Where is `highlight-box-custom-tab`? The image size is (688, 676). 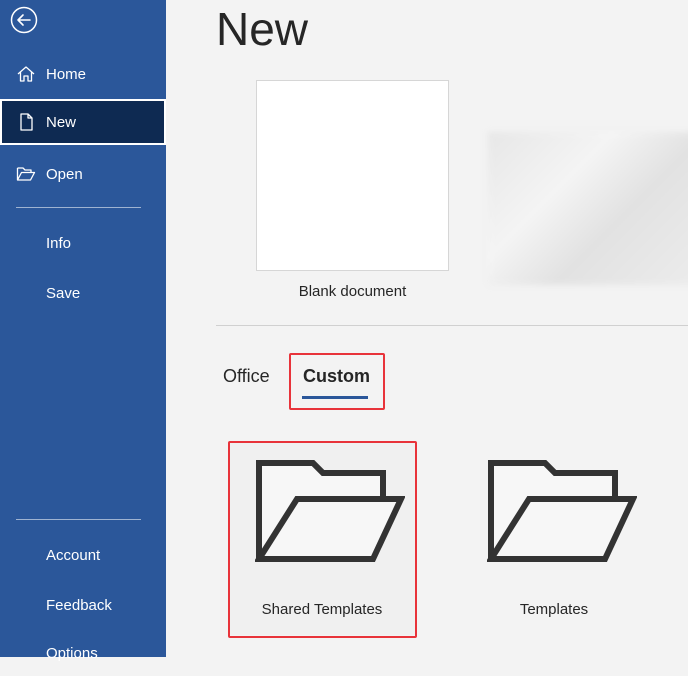 highlight-box-custom-tab is located at coordinates (337, 381).